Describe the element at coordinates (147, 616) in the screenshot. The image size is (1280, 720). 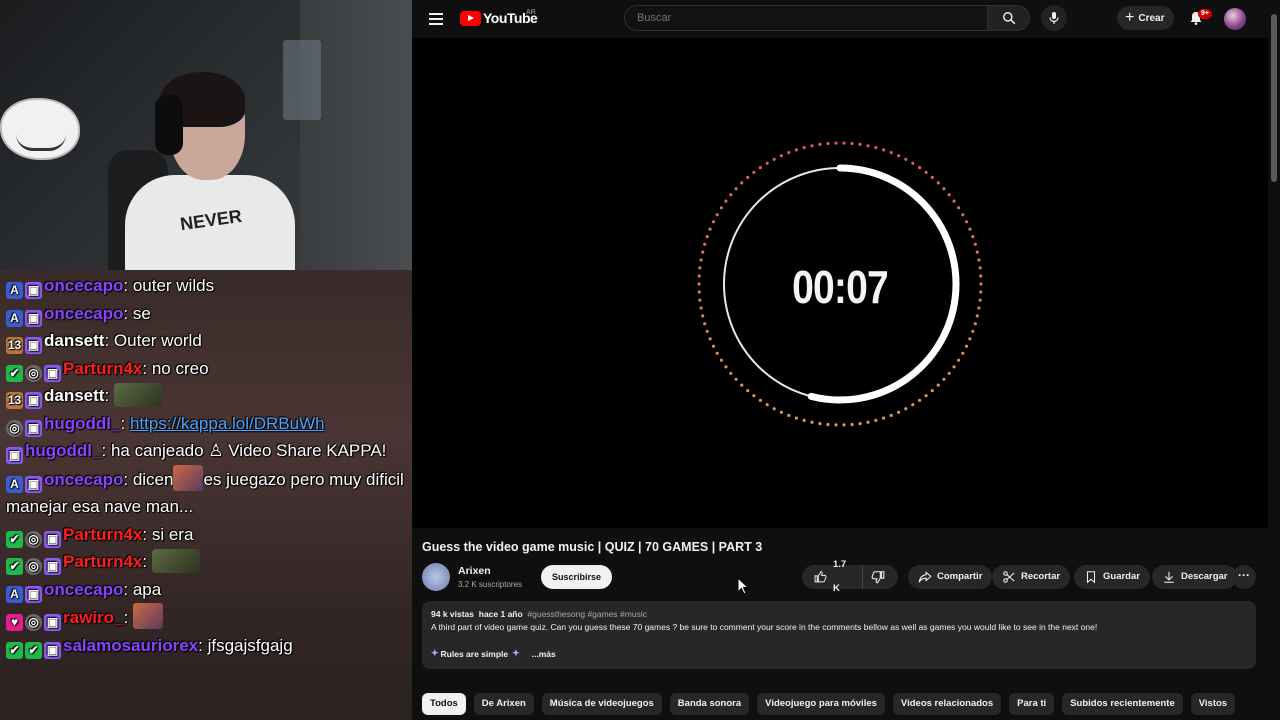
I see `chat-emote-icon` at that location.